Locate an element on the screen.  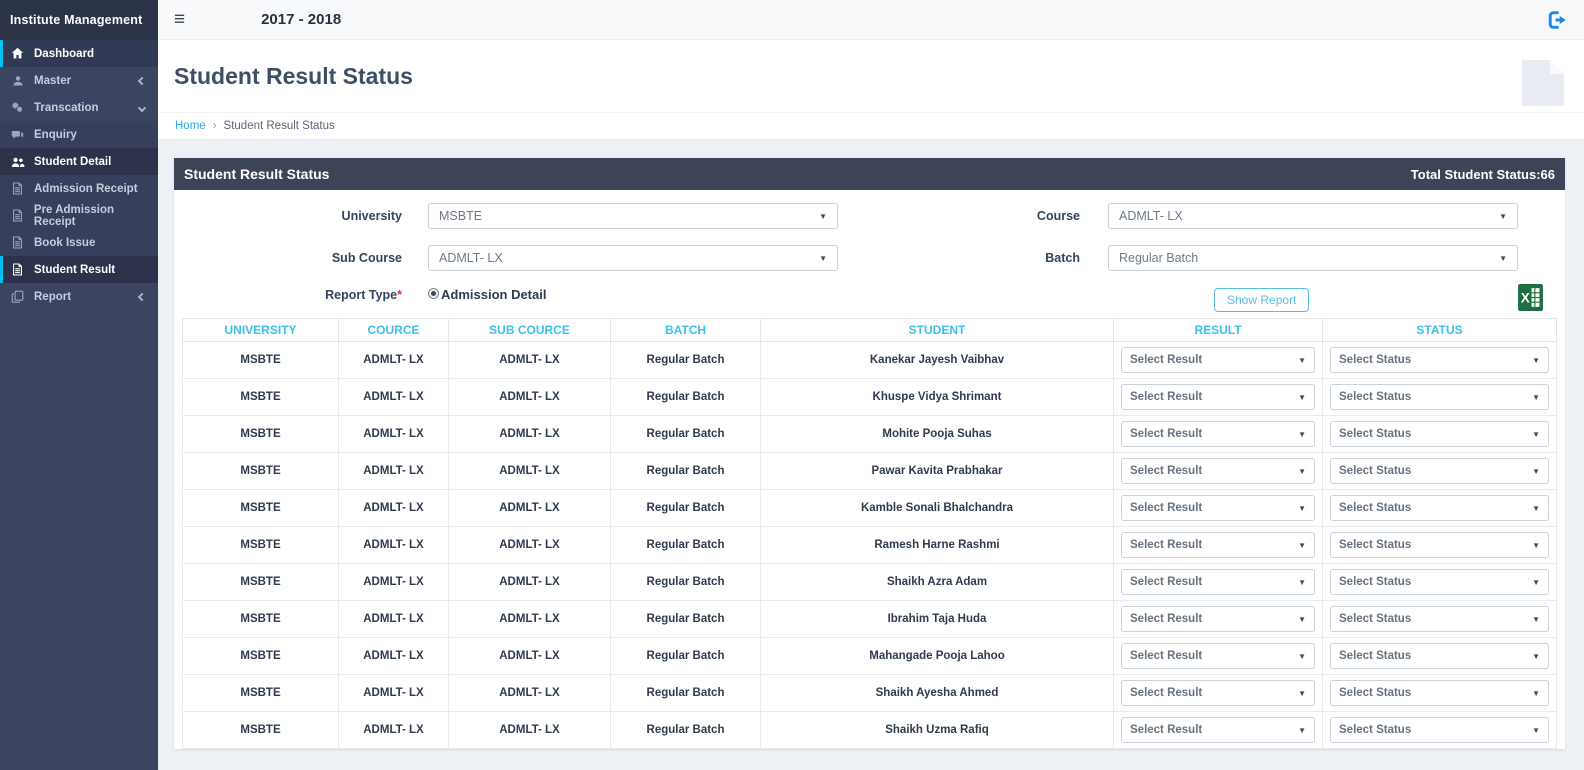
sidebar-item-label: Transcation is located at coordinates (66, 107).